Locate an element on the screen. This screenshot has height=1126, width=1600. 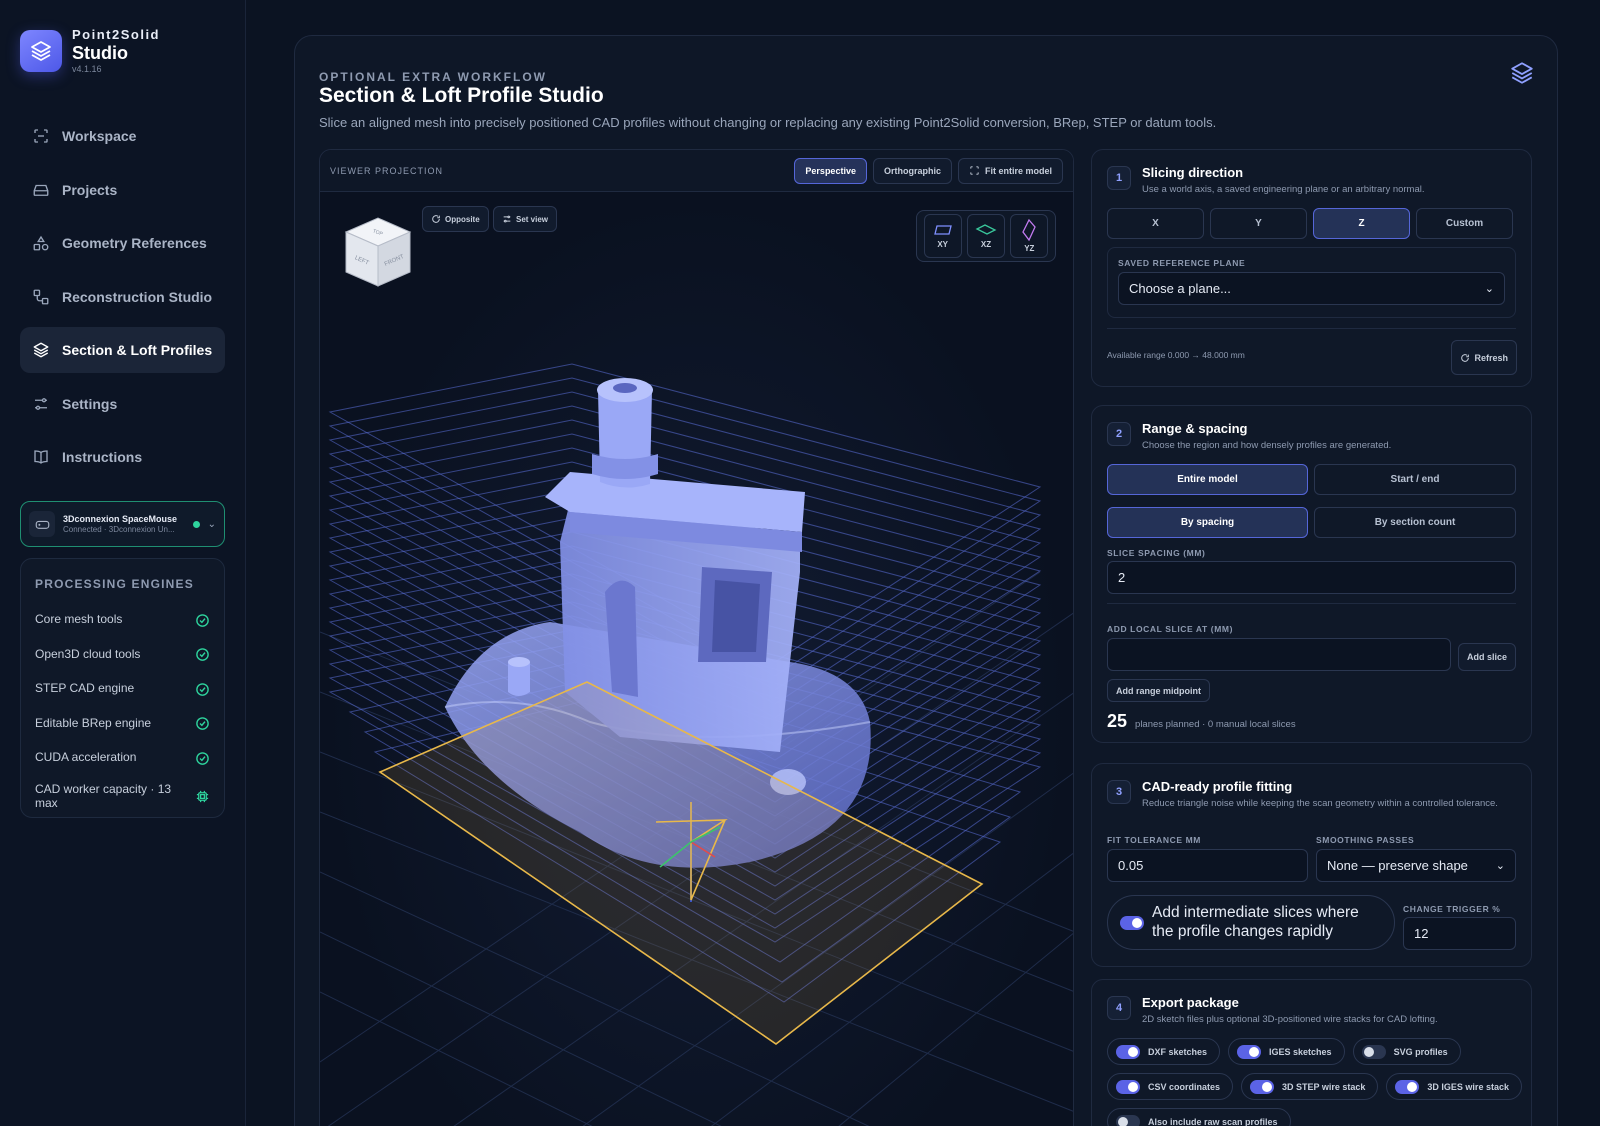
sidebar-item-workspace: Workspace is located at coordinates (122, 136).